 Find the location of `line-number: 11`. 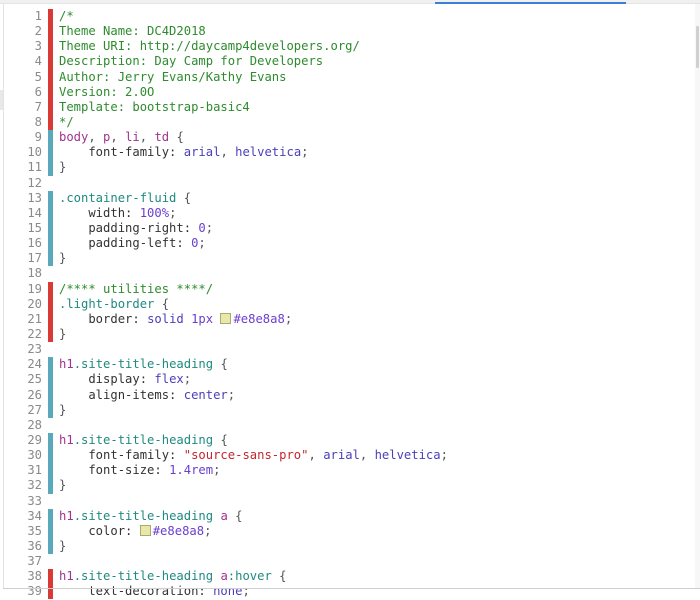

line-number: 11 is located at coordinates (34, 167).